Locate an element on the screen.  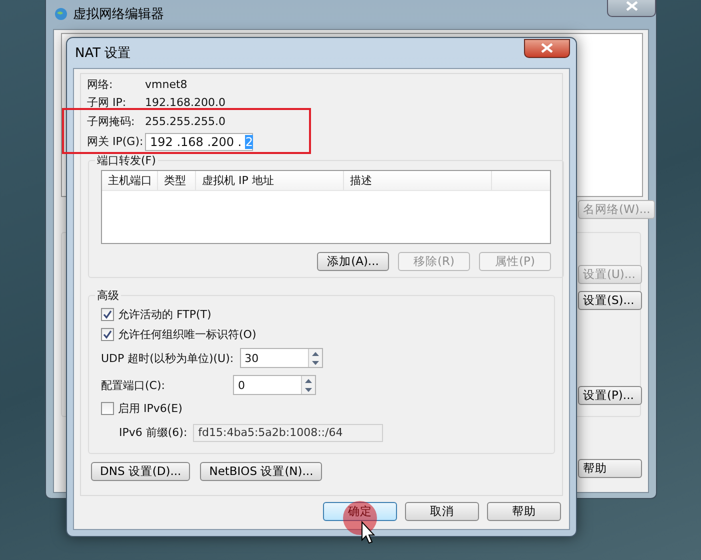
field-label: 子网掩码: is located at coordinates (111, 121).